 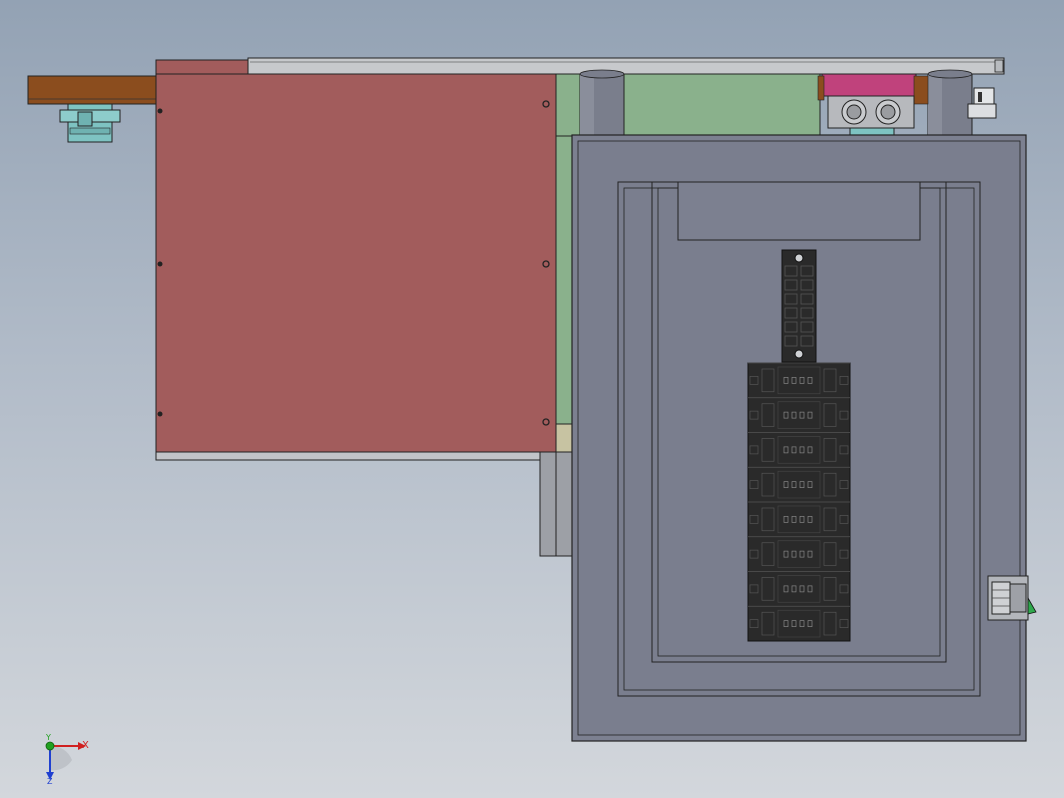 What do you see at coordinates (1032, 605) in the screenshot?
I see `switch-lever` at bounding box center [1032, 605].